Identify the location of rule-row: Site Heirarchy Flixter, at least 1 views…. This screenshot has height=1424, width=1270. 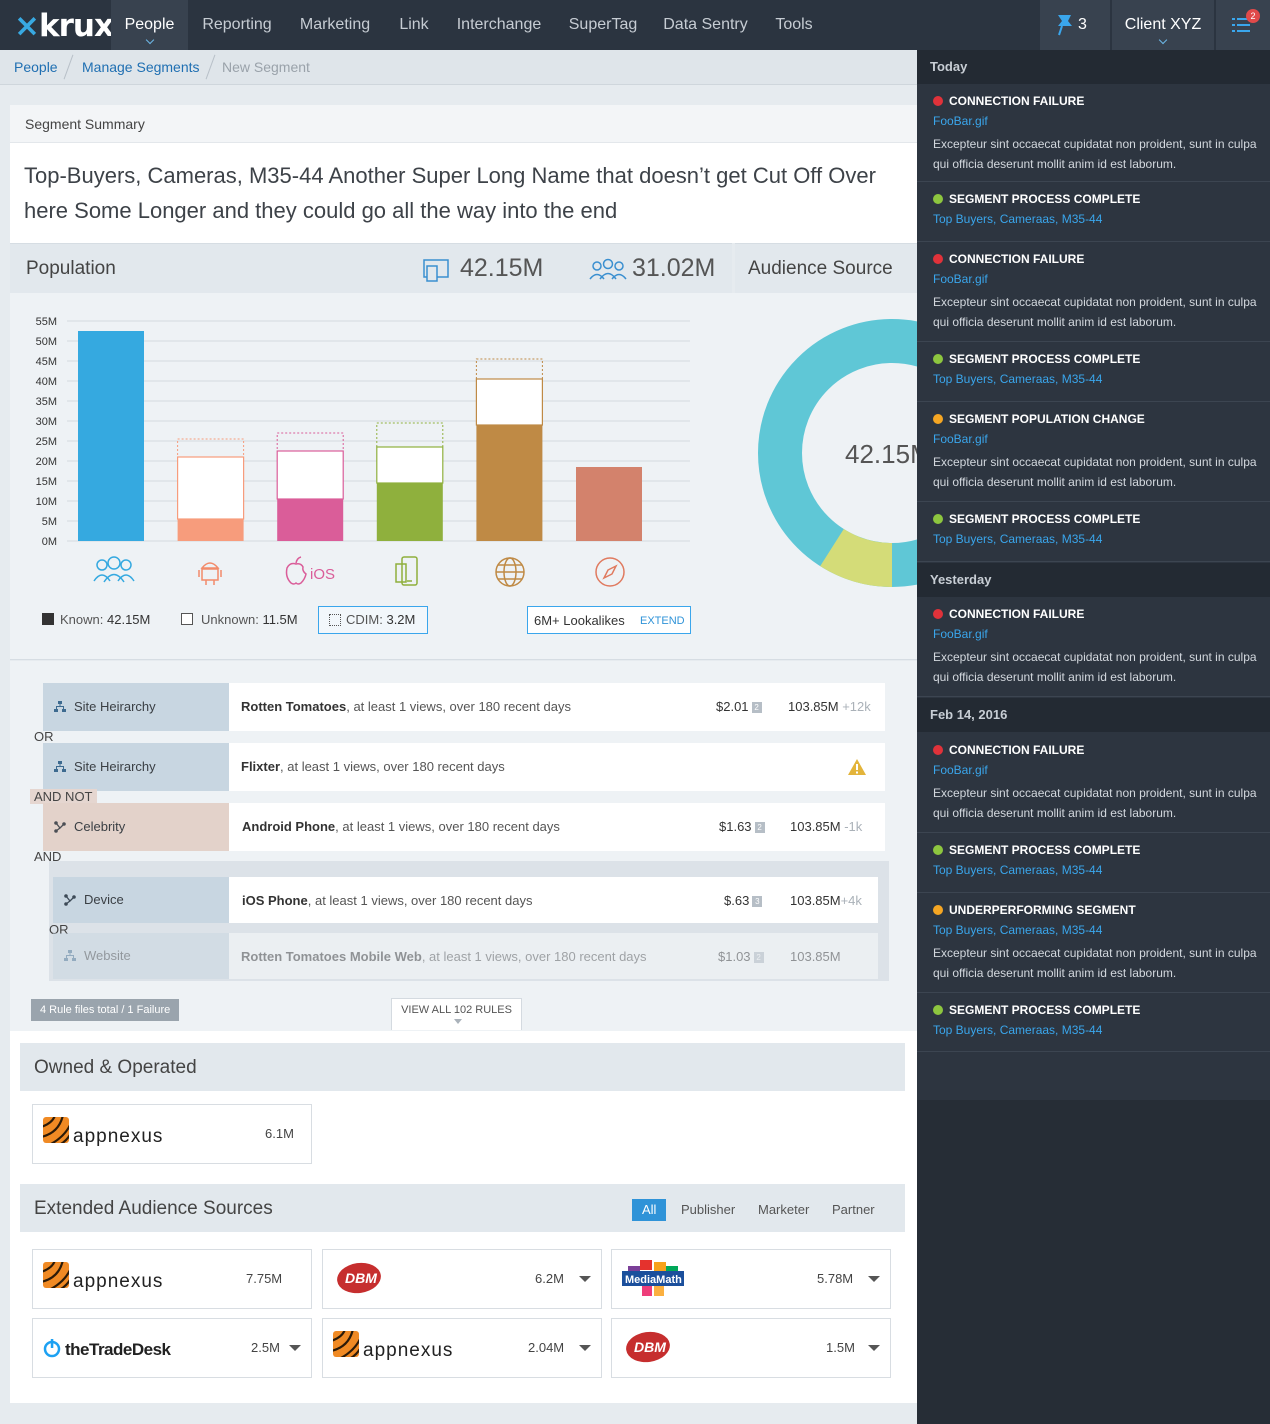
(464, 767).